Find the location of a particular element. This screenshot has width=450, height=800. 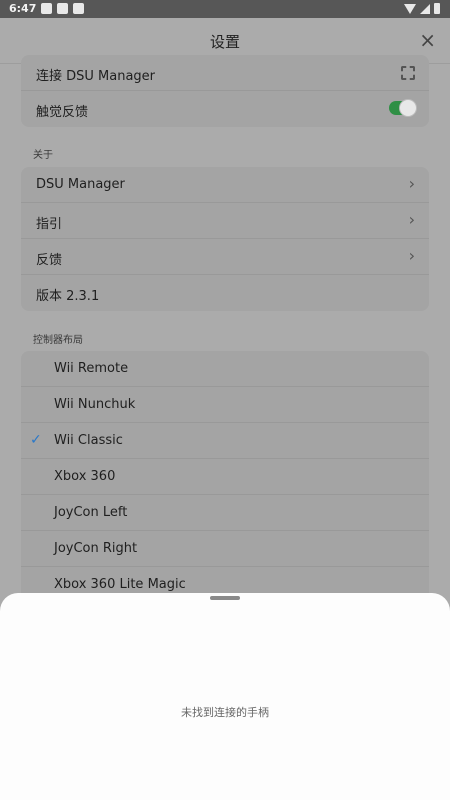

feedback-row: 反馈 › is located at coordinates (225, 257).